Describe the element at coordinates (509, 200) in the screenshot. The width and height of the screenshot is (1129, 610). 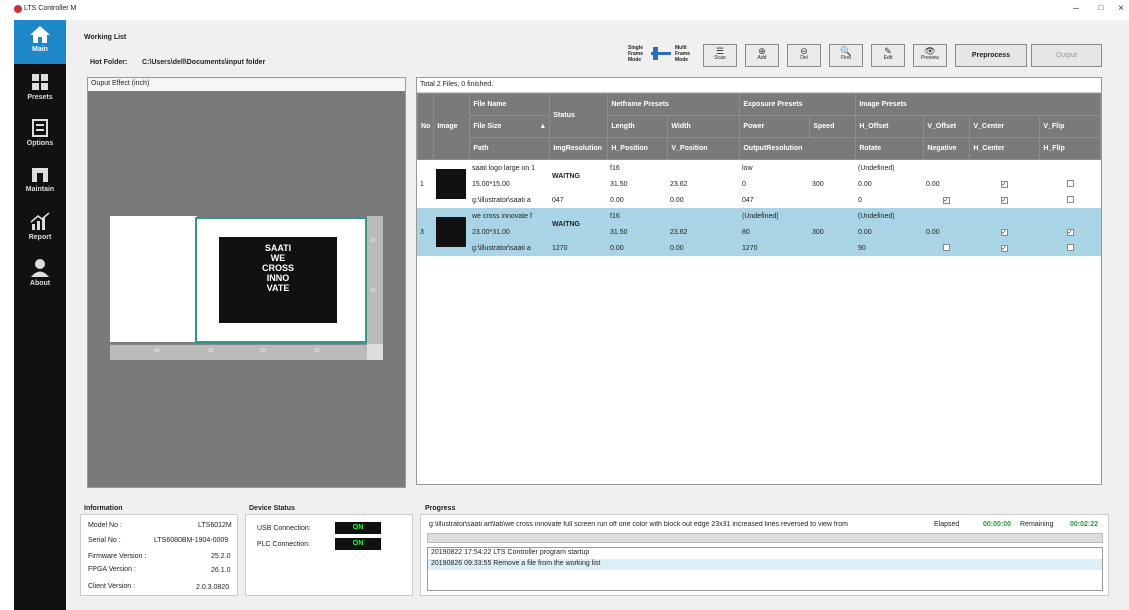
I see `row-path: g:\illustrator\saati a` at that location.